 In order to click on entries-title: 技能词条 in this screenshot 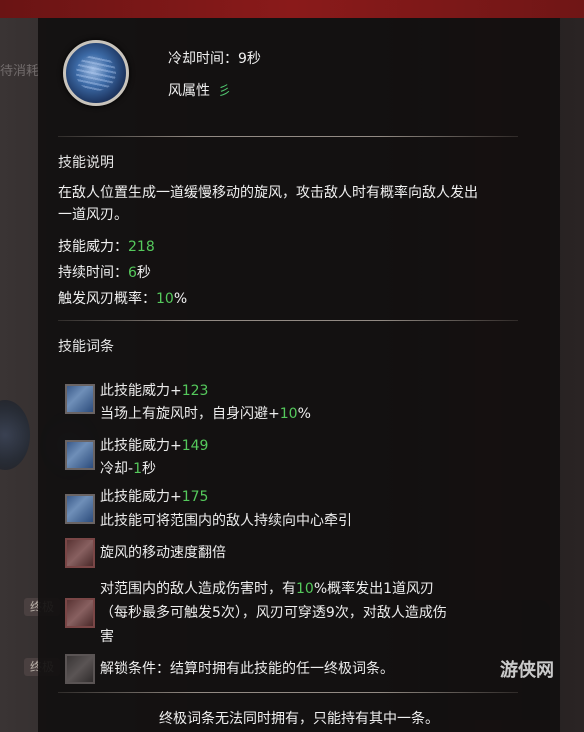, I will do `click(86, 347)`.